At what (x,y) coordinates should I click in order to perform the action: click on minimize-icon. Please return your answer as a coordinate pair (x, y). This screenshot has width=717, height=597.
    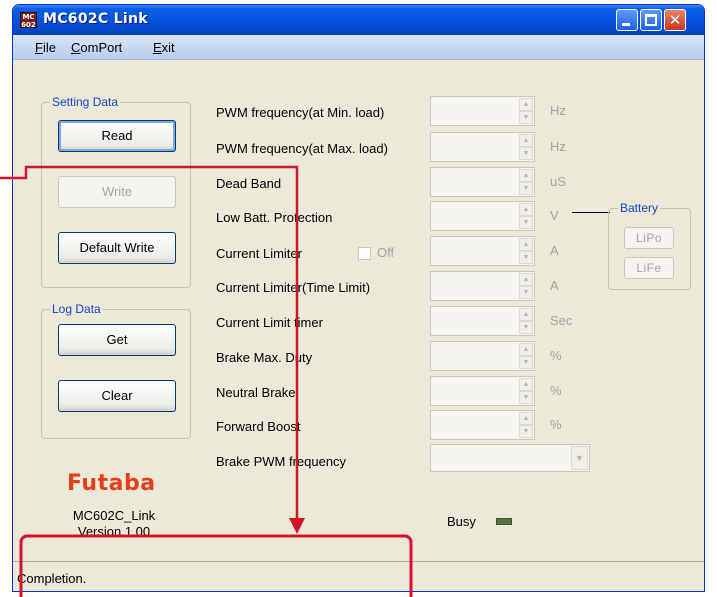
    Looking at the image, I should click on (626, 24).